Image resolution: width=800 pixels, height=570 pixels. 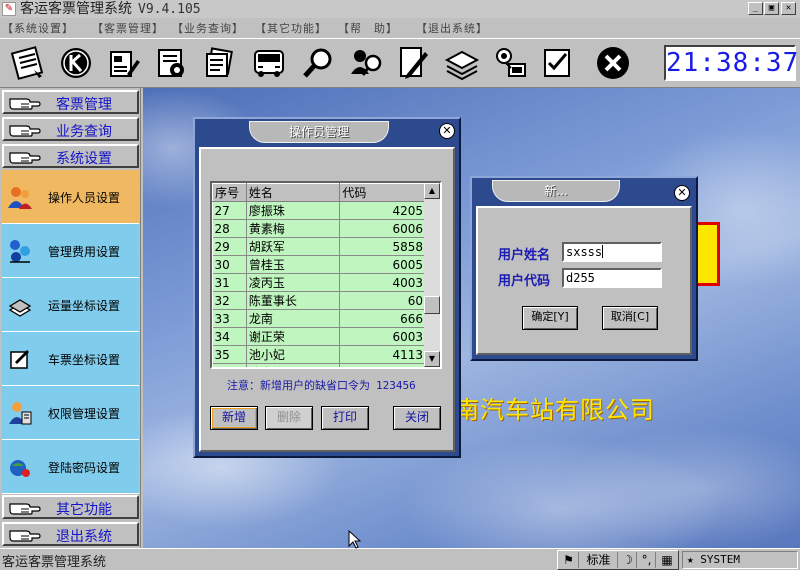 I want to click on maximize-button: ▣, so click(x=771, y=8).